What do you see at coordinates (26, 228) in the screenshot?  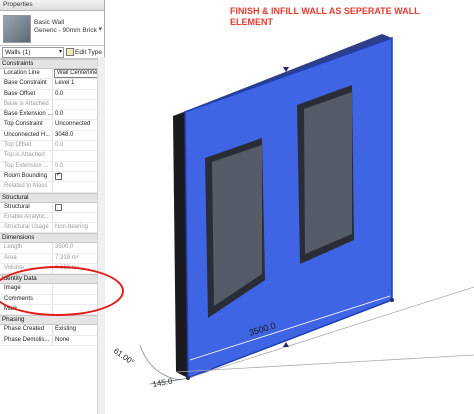 I see `property-key: Structural Usage` at bounding box center [26, 228].